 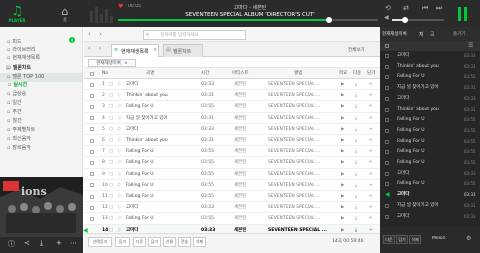 I want to click on volume-knob, so click(x=405, y=20).